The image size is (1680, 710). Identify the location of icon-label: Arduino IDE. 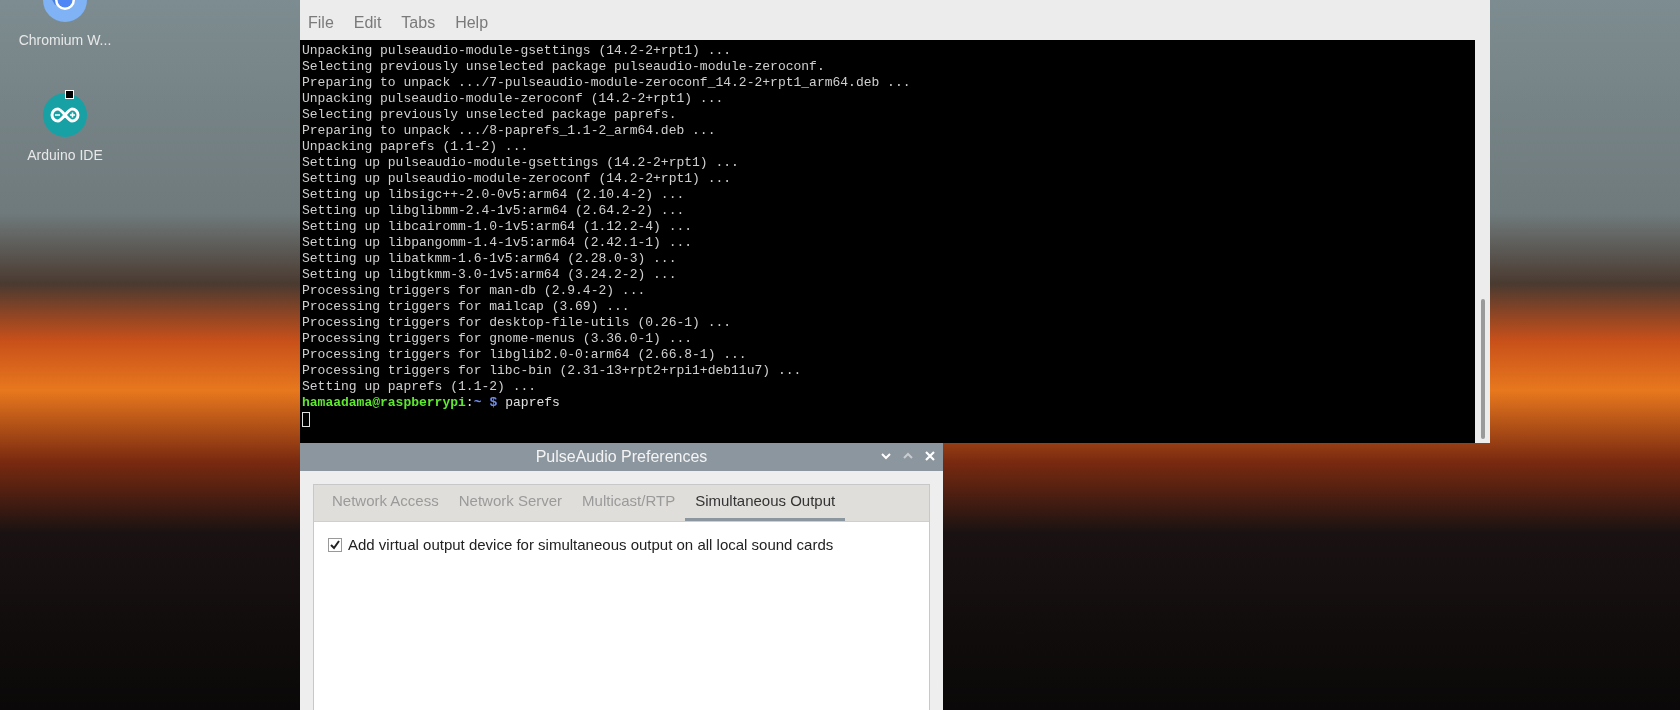
(65, 155).